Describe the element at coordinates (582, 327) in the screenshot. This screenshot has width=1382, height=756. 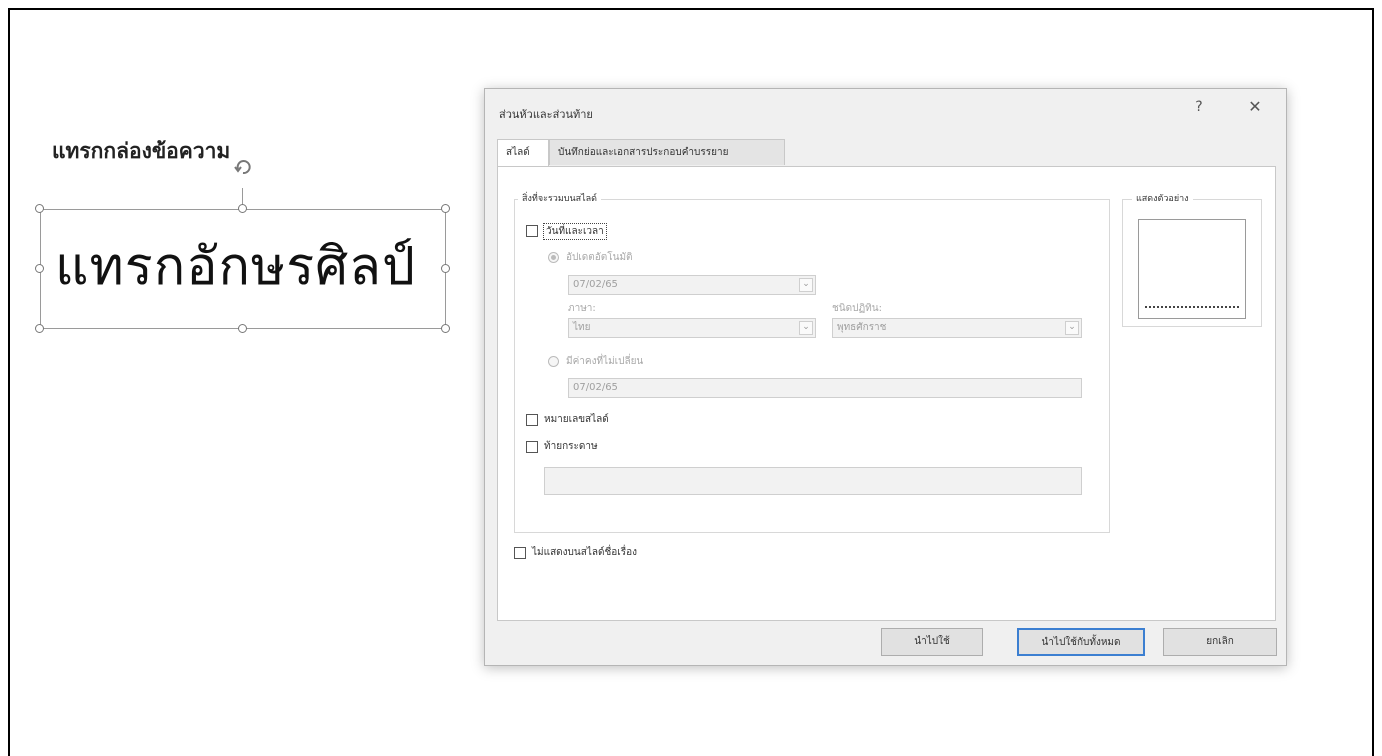
I see `language-value: ไทย` at that location.